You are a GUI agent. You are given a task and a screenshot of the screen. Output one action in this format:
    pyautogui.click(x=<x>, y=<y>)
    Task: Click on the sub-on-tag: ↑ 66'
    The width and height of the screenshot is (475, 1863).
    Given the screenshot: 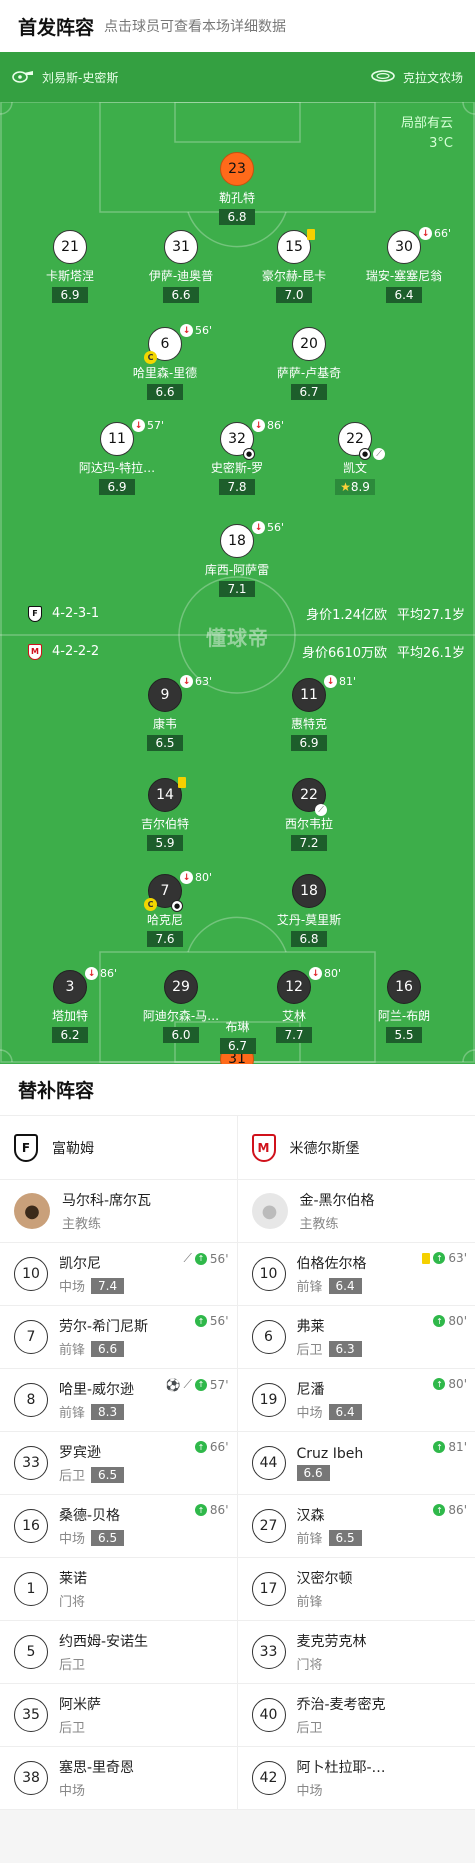 What is the action you would take?
    pyautogui.click(x=211, y=1447)
    